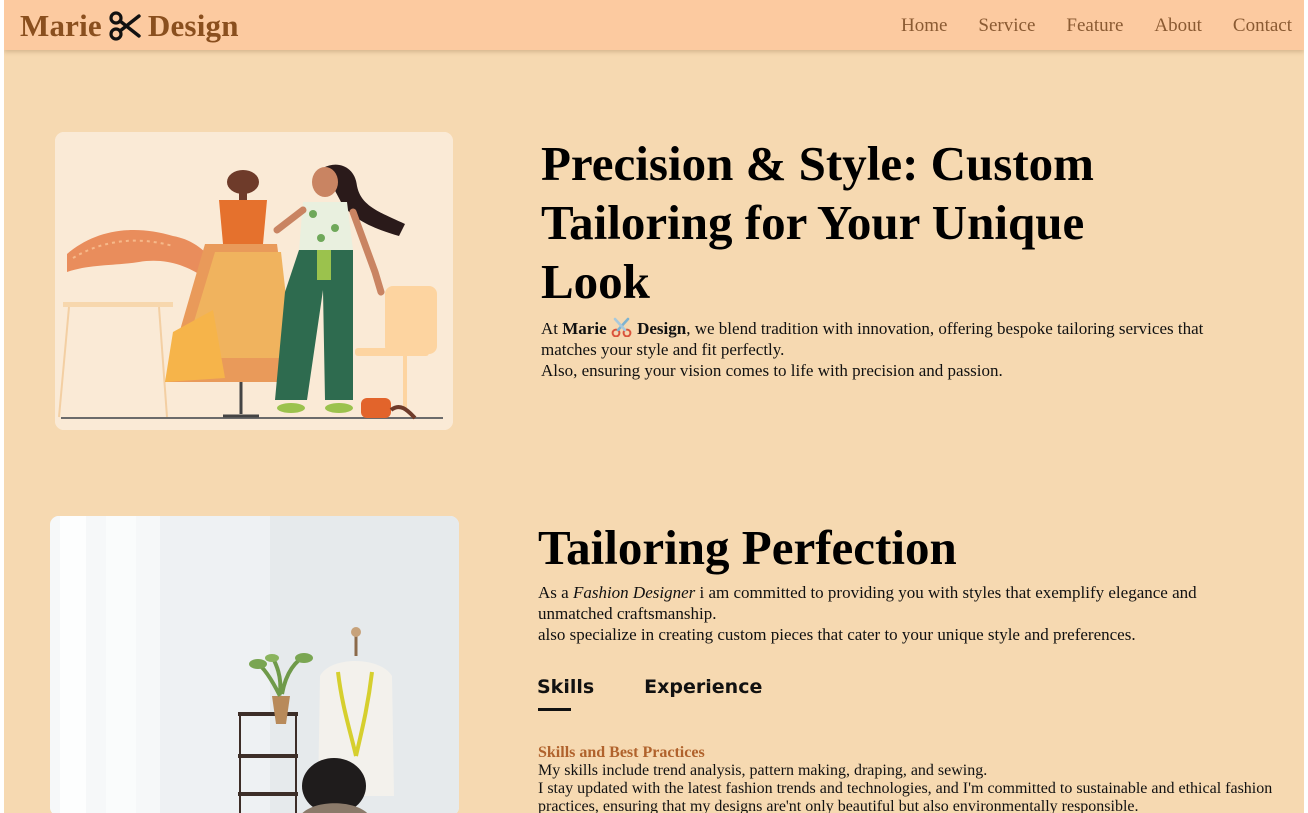 The height and width of the screenshot is (813, 1308). I want to click on nav-home: Home, so click(924, 26).